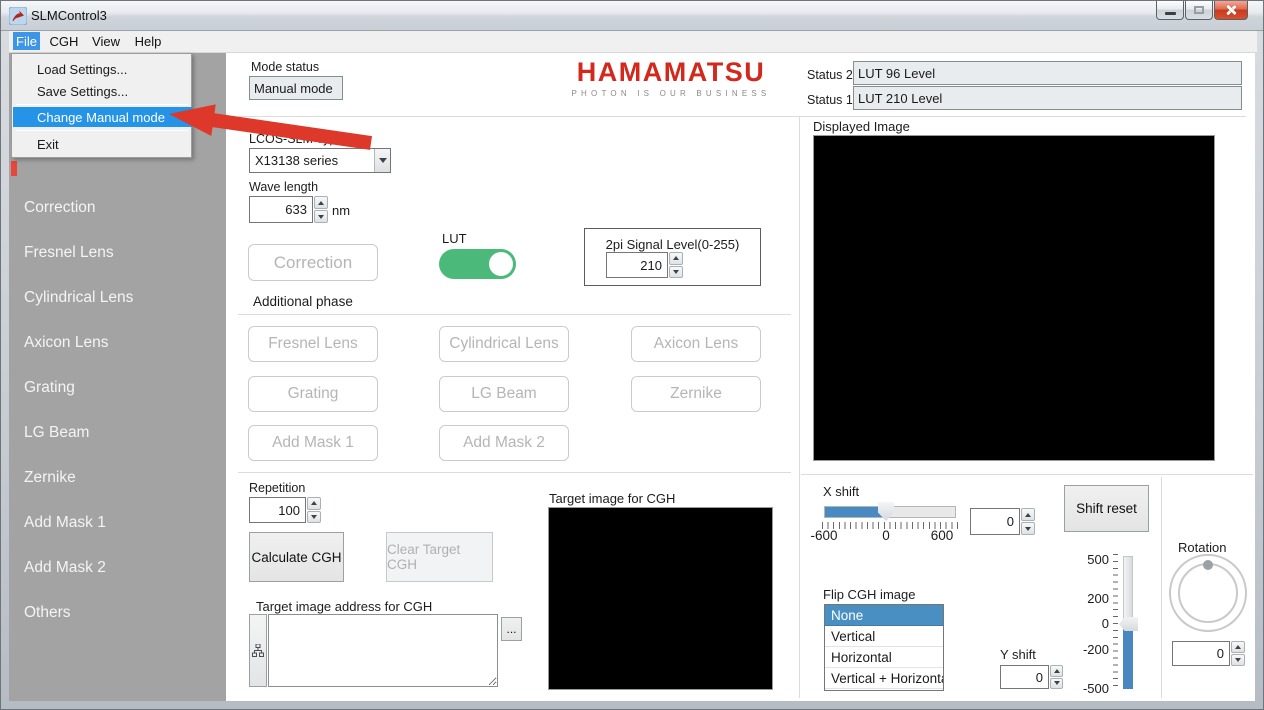  What do you see at coordinates (799, 407) in the screenshot?
I see `column-divider` at bounding box center [799, 407].